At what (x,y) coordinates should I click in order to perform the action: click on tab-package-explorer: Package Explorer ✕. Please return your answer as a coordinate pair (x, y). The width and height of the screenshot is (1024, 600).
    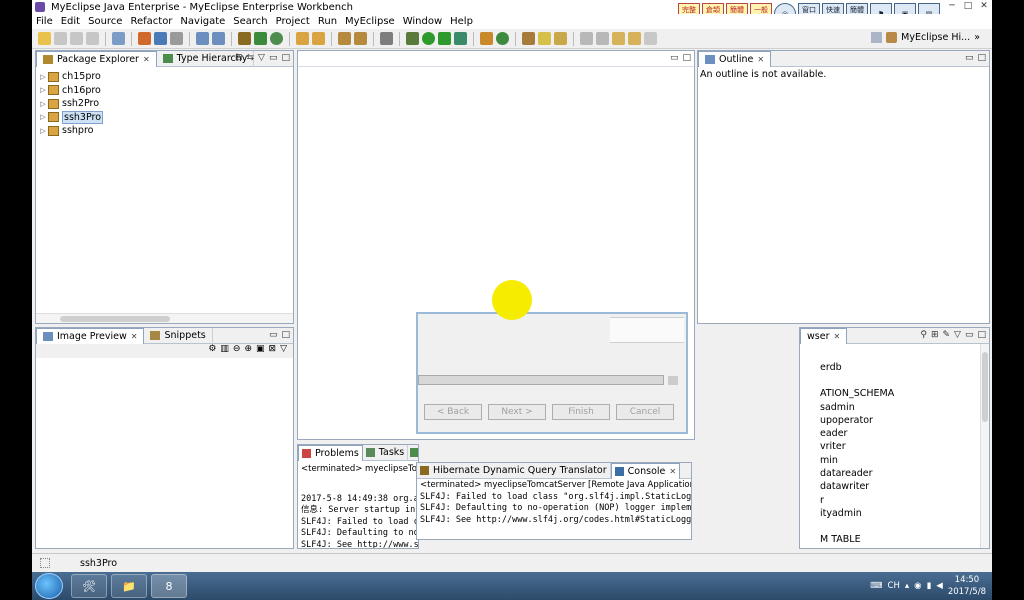
    Looking at the image, I should click on (96, 59).